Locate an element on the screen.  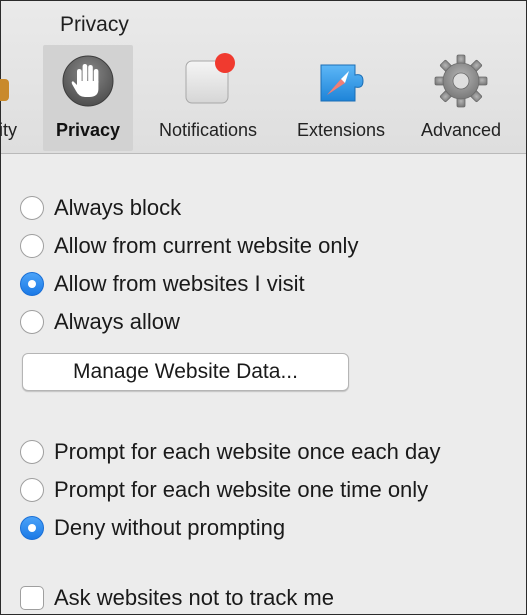
tab-privacy: Privacy is located at coordinates (88, 98).